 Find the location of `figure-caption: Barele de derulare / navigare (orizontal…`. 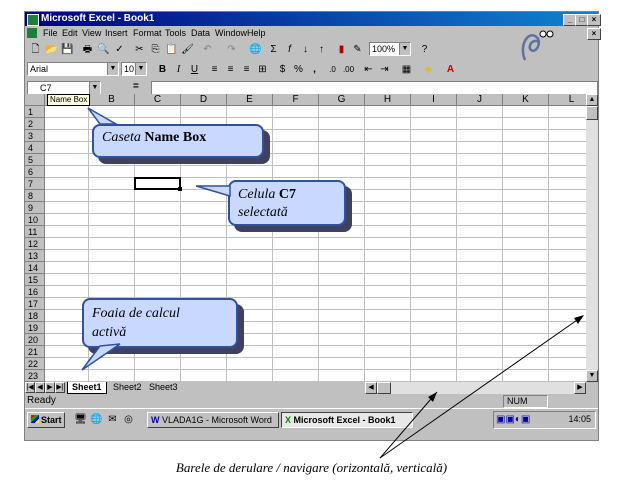

figure-caption: Barele de derulare / navigare (orizontal… is located at coordinates (311, 467).